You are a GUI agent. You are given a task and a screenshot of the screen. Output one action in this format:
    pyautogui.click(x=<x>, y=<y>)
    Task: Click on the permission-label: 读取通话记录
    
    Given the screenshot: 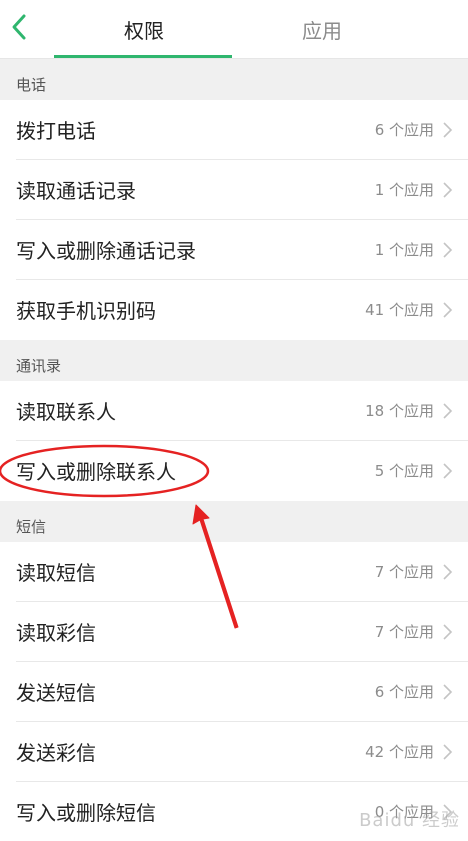 What is the action you would take?
    pyautogui.click(x=76, y=191)
    